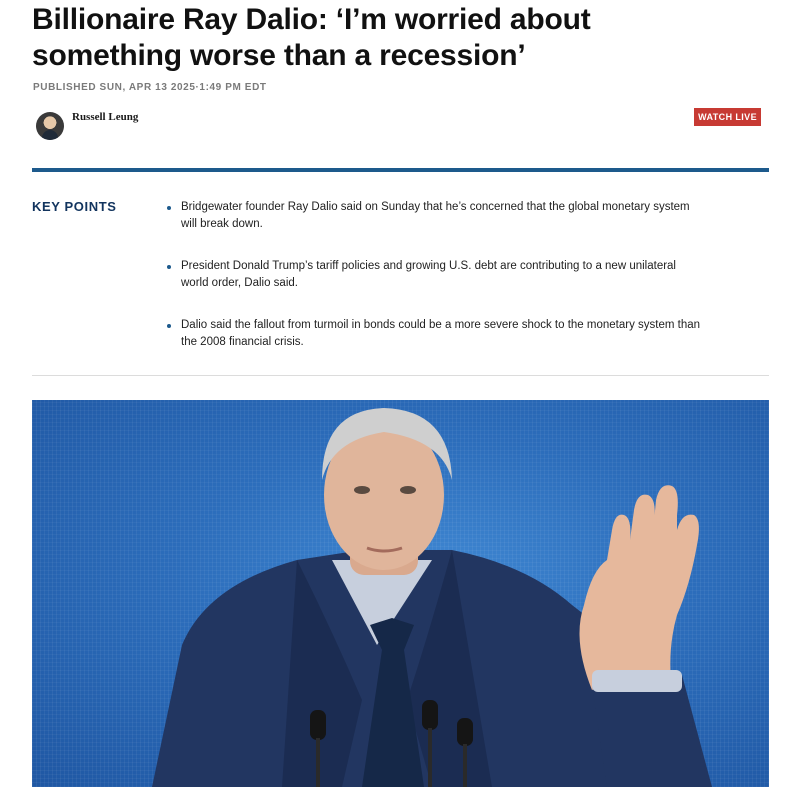 This screenshot has width=800, height=787. Describe the element at coordinates (318, 725) in the screenshot. I see `microphone-left` at that location.